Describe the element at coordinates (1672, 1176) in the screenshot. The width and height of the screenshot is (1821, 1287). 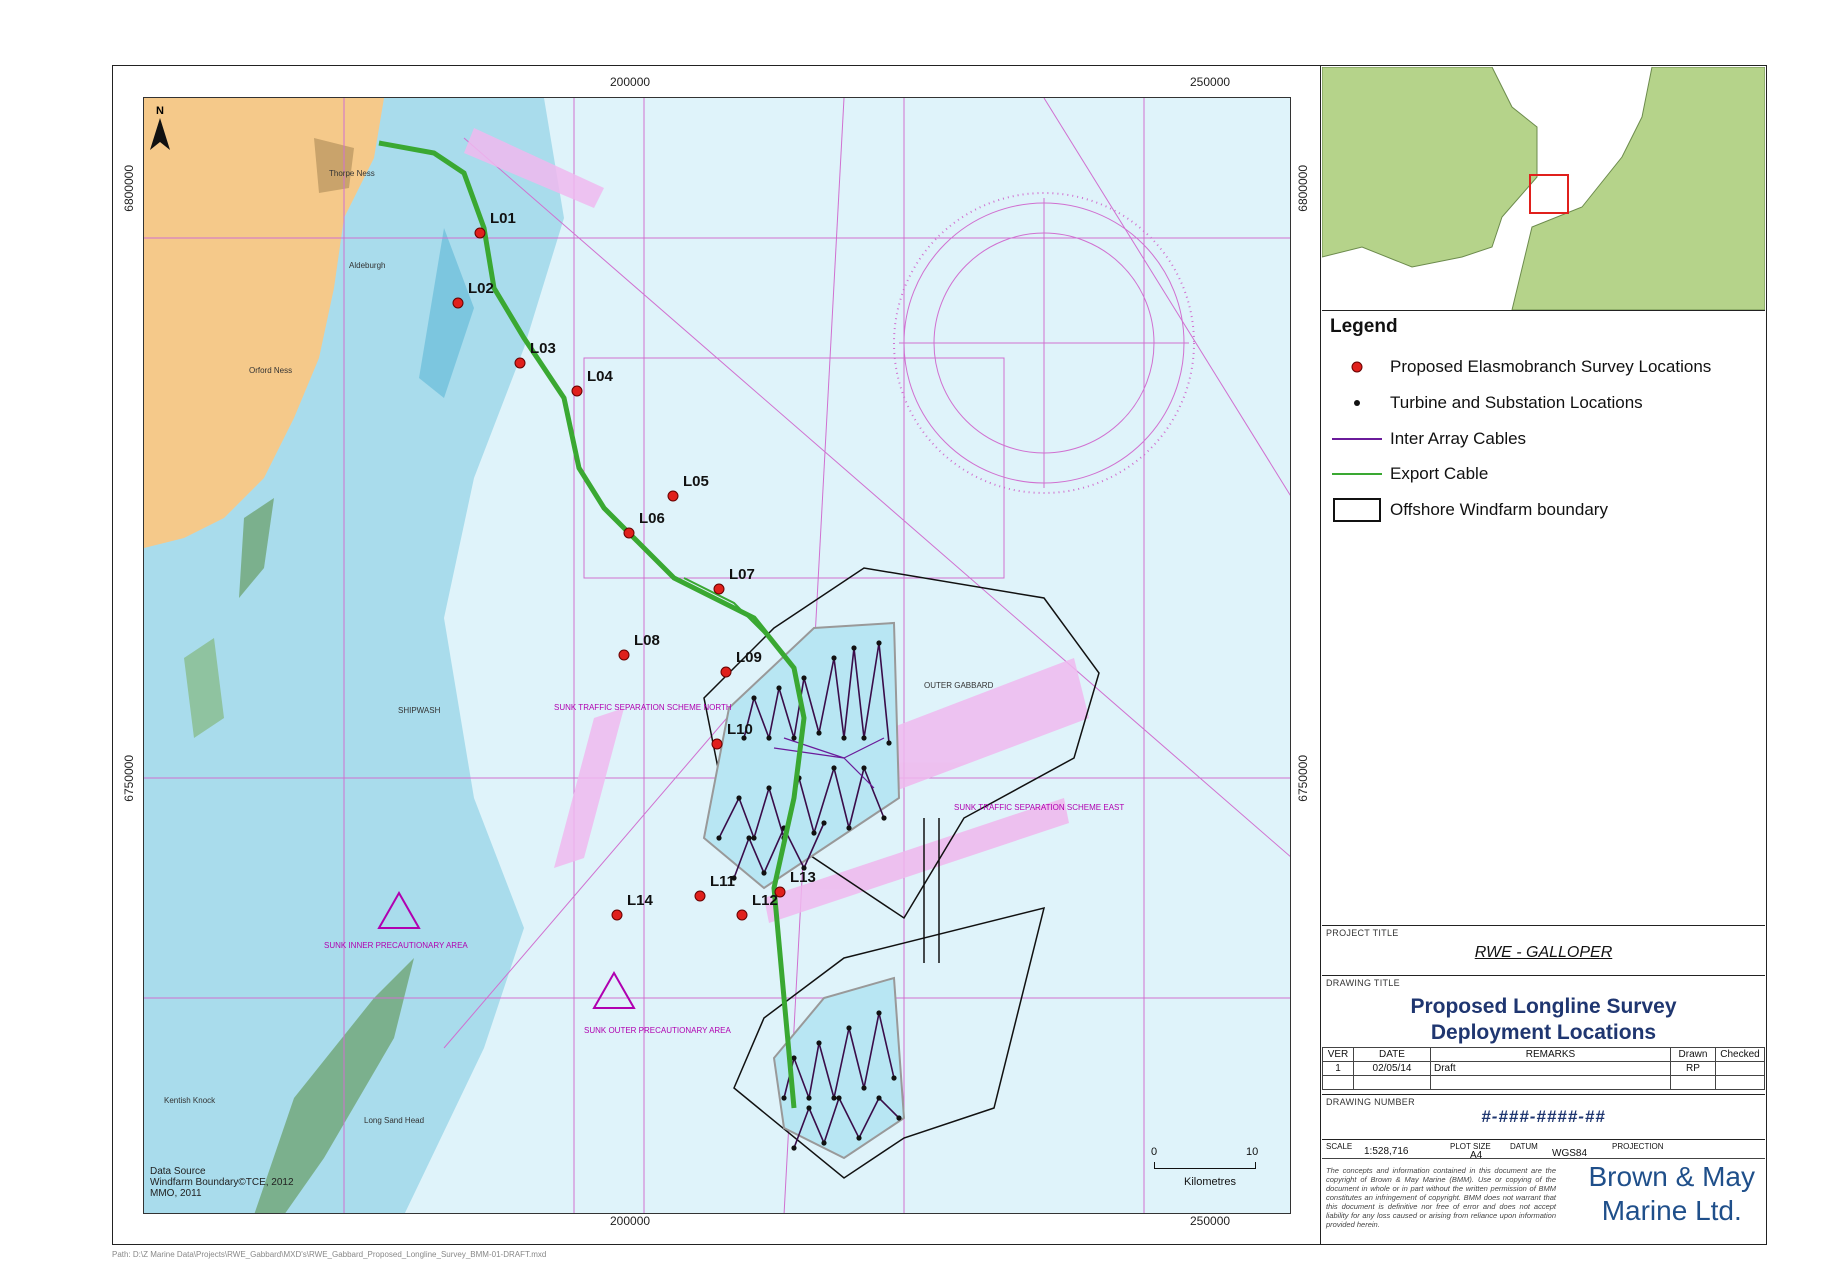
I see `company-name-line-1: Brown & May` at that location.